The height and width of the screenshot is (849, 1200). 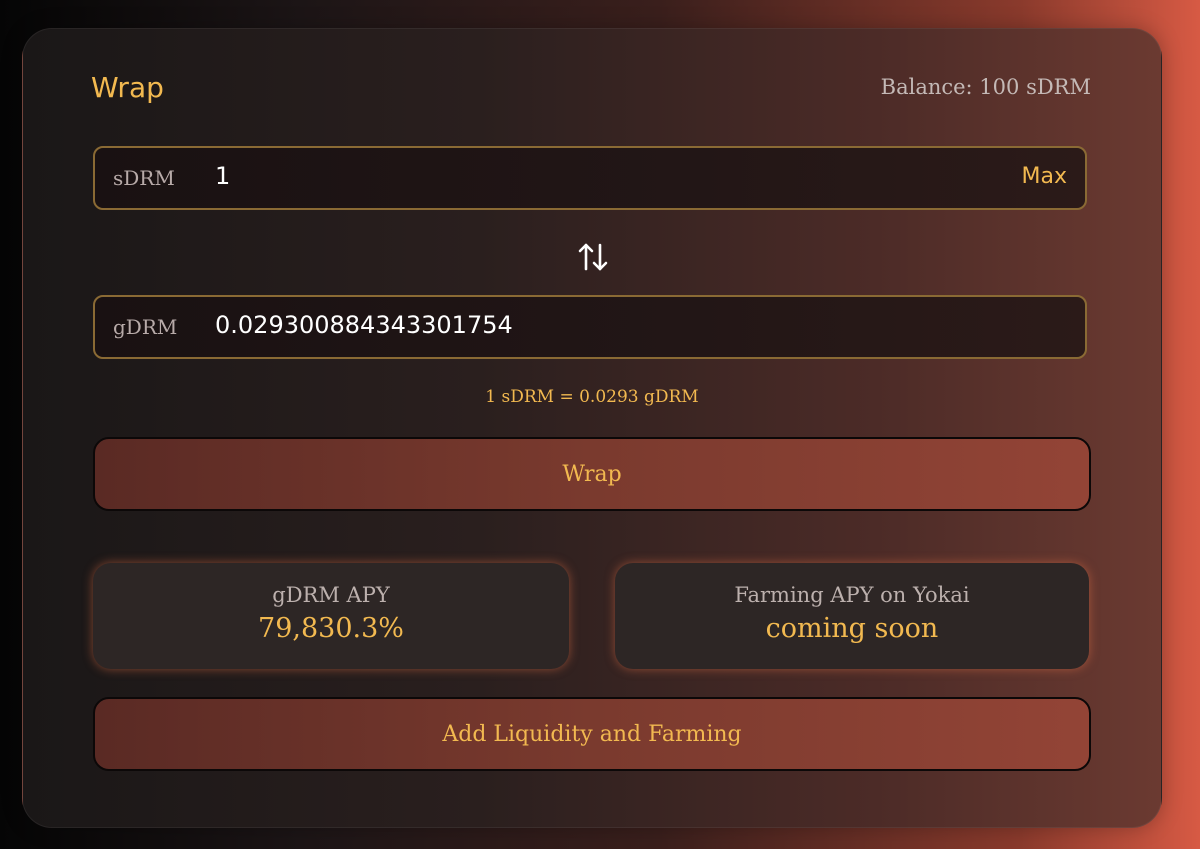 What do you see at coordinates (592, 734) in the screenshot?
I see `add-liquidity-button: Add Liquidity and Farming` at bounding box center [592, 734].